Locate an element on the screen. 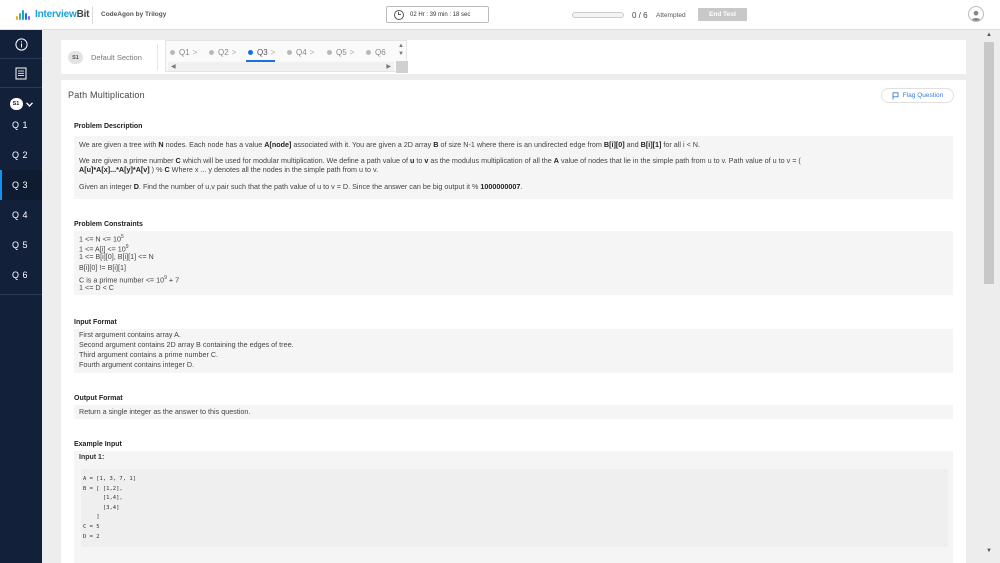  flag-icon is located at coordinates (895, 95).